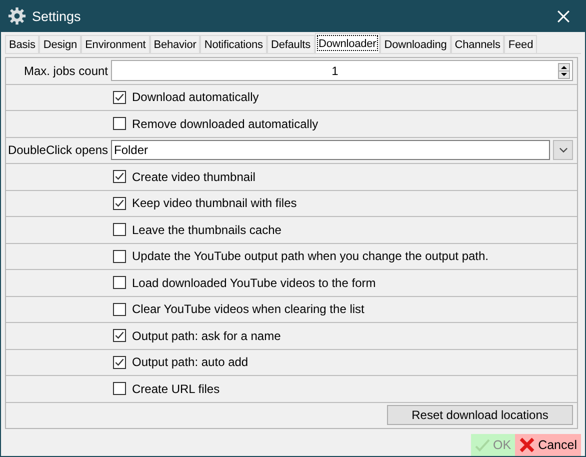  Describe the element at coordinates (415, 44) in the screenshot. I see `tab: Downloading` at that location.